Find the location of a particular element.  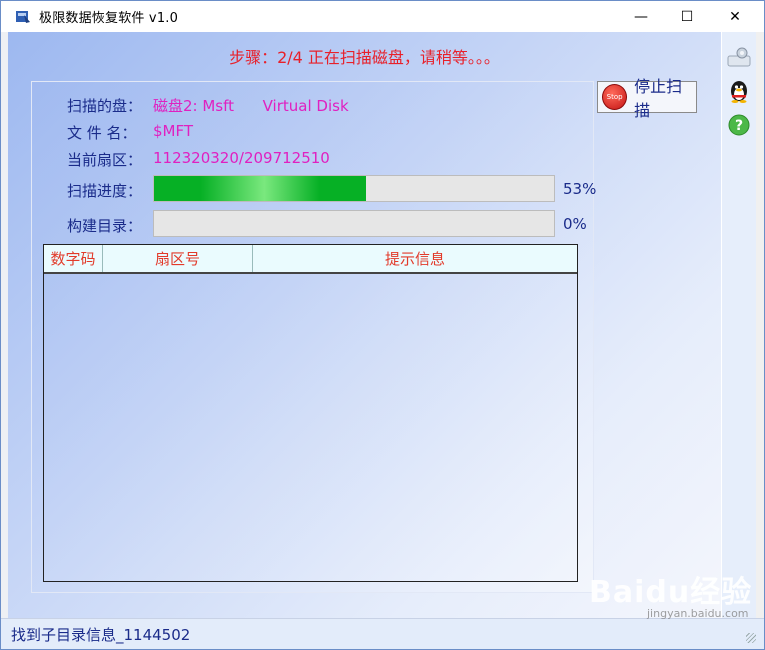

results-list-header: 数字码 扇区号 提示信息 is located at coordinates (310, 259).